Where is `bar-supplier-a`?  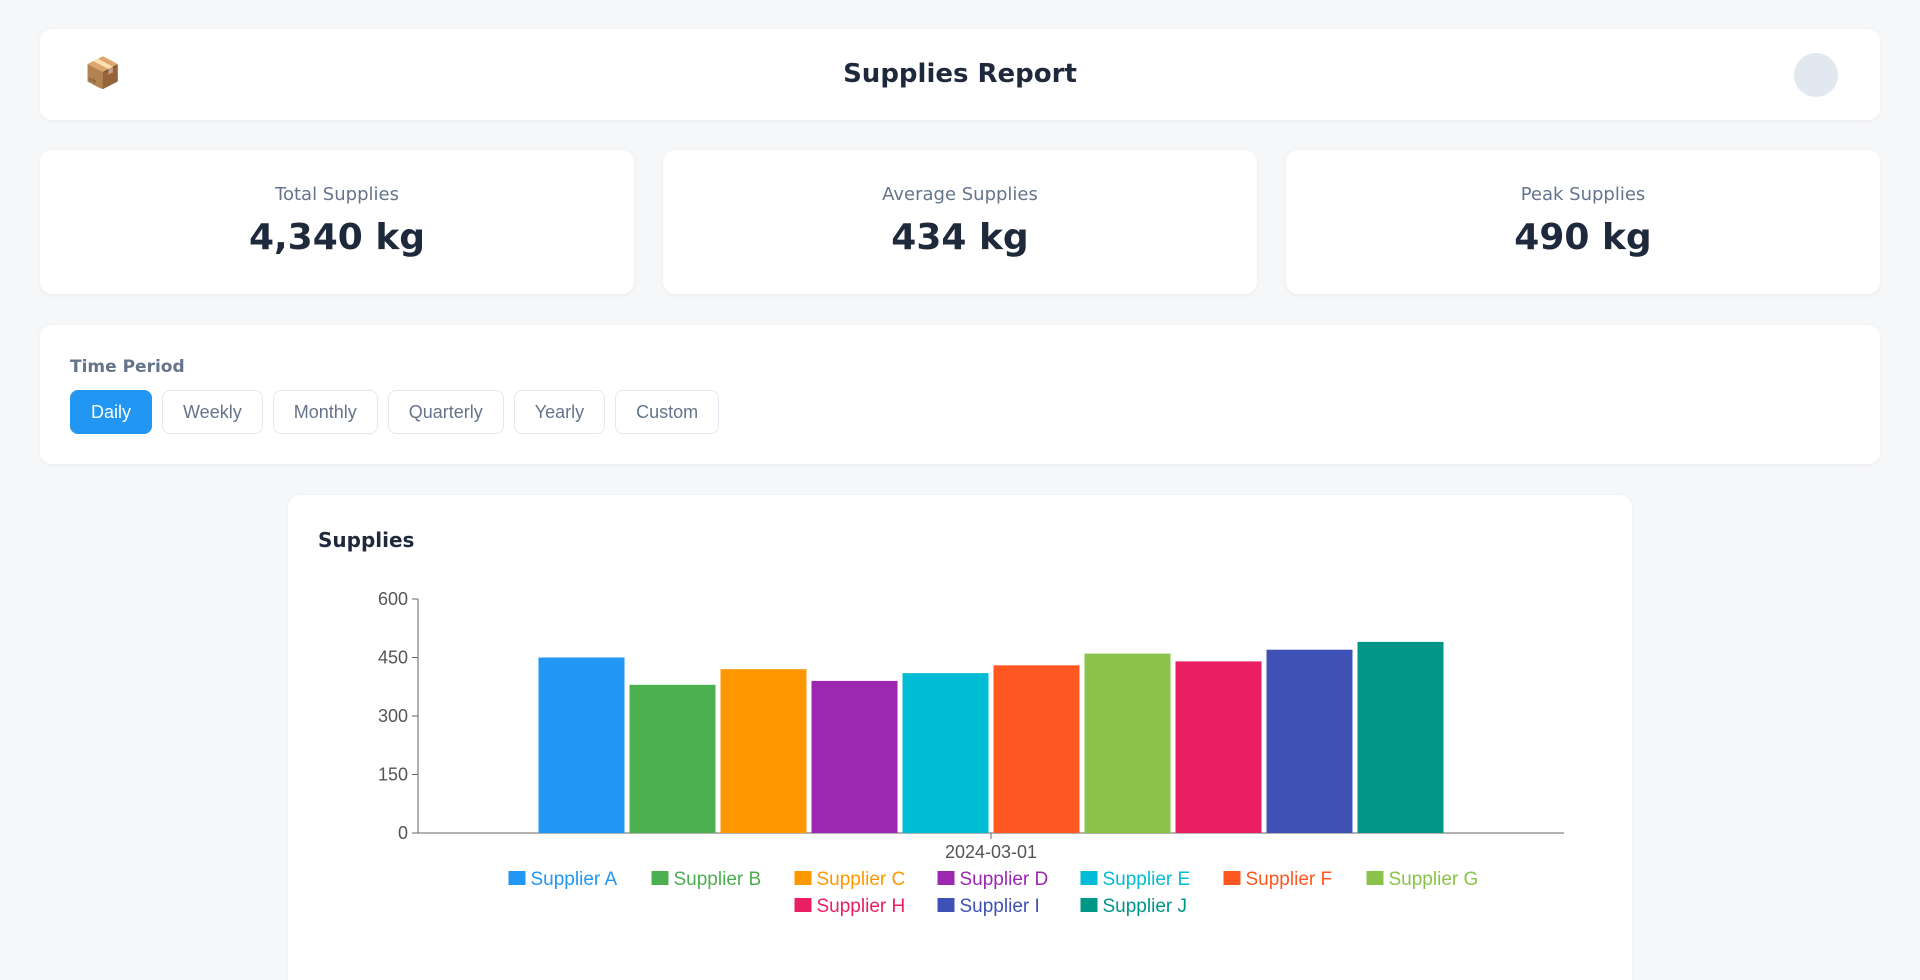 bar-supplier-a is located at coordinates (581, 745).